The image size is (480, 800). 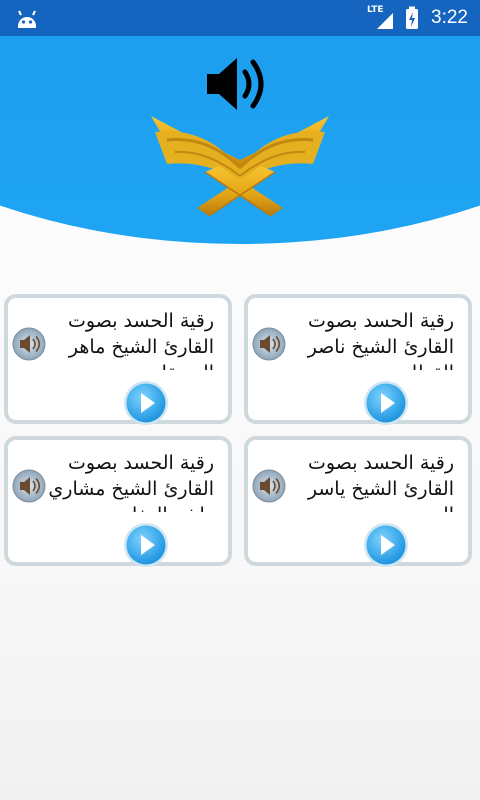 What do you see at coordinates (412, 17) in the screenshot?
I see `battery-charging-icon` at bounding box center [412, 17].